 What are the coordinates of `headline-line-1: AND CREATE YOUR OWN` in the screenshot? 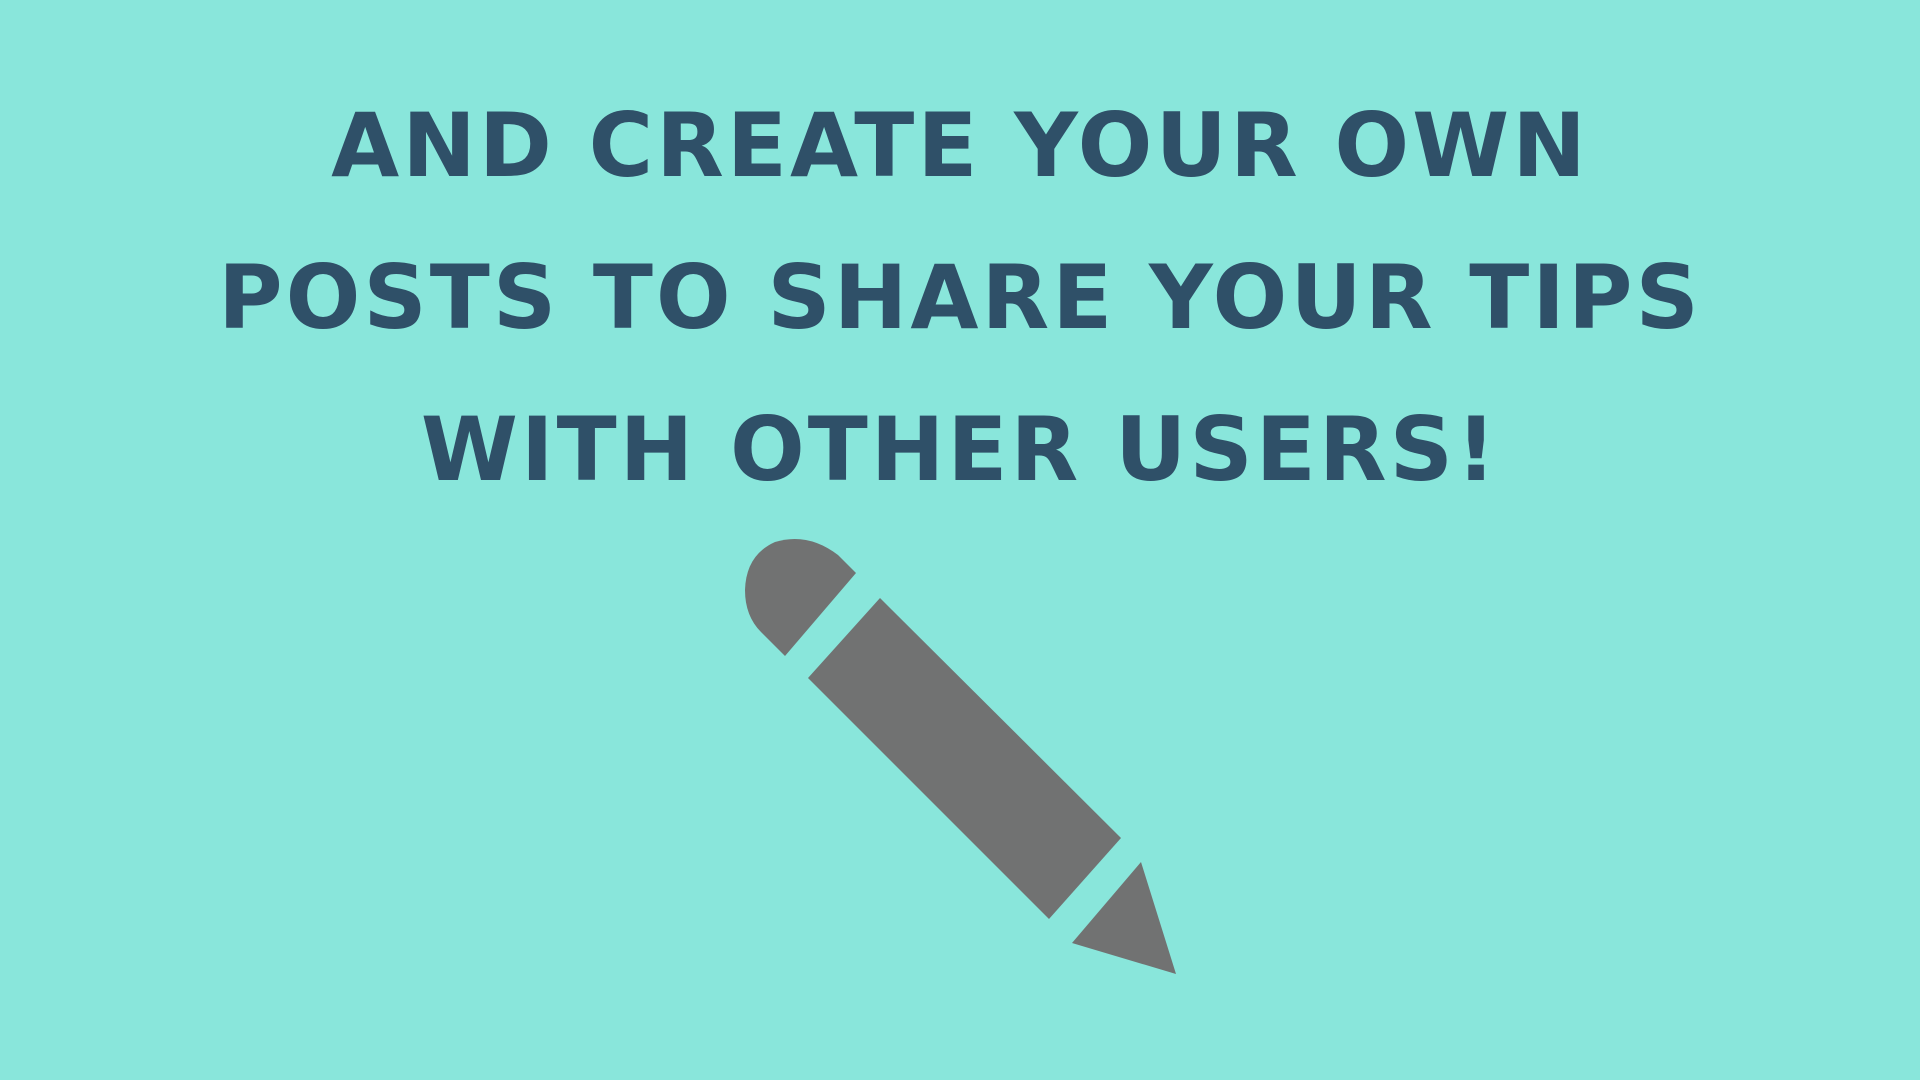 It's located at (960, 145).